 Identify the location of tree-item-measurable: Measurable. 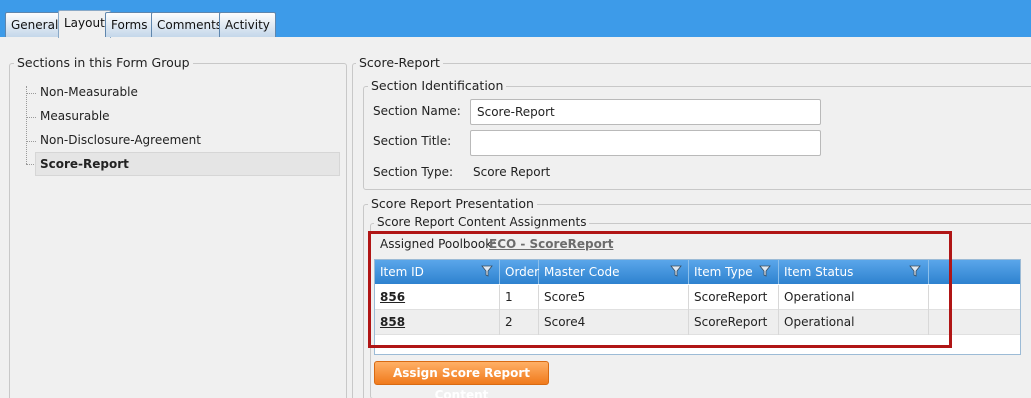
(75, 116).